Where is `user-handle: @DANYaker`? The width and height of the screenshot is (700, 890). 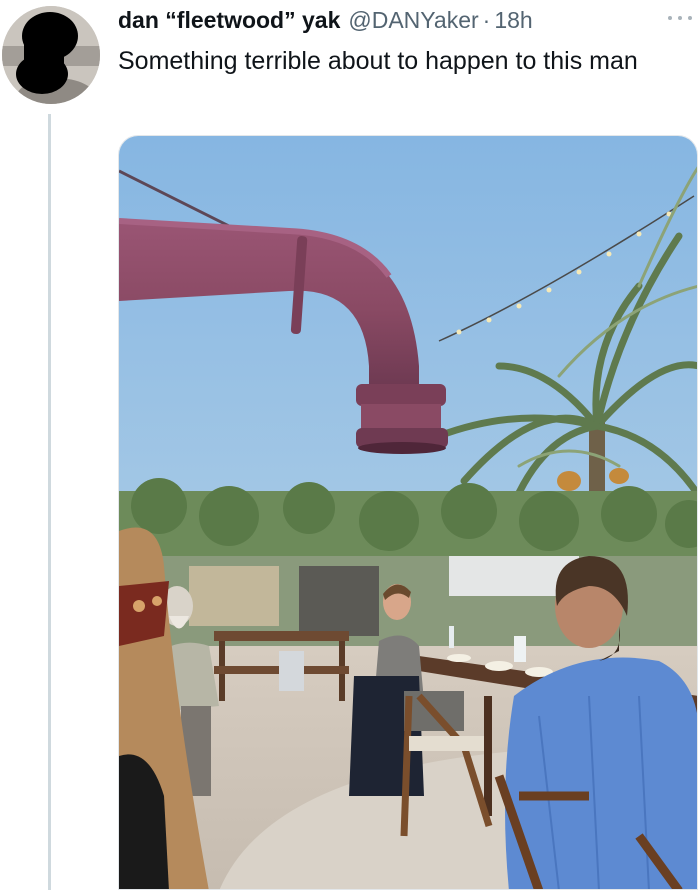
user-handle: @DANYaker is located at coordinates (413, 20).